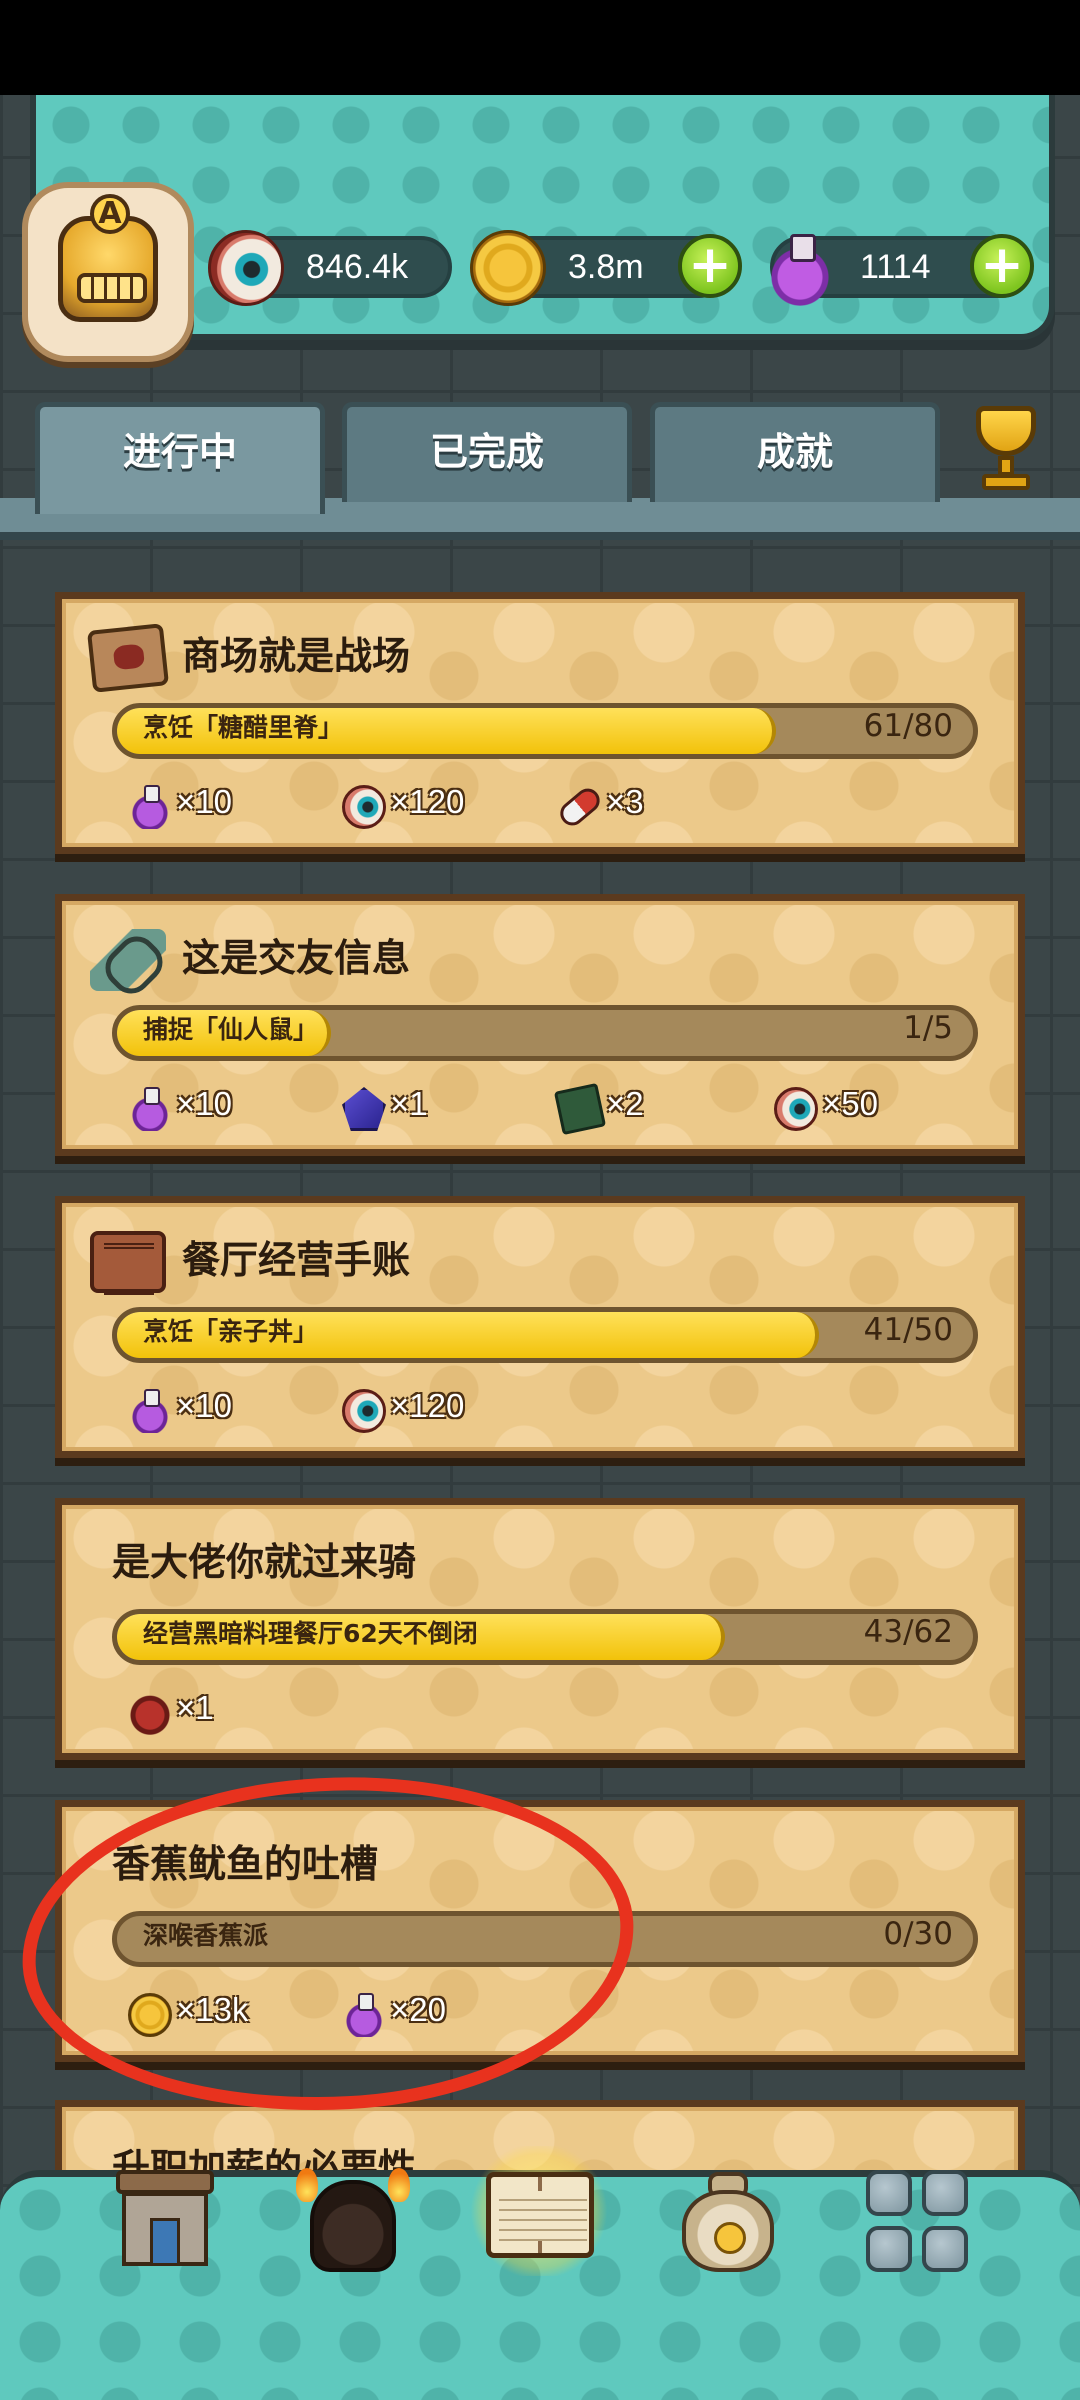 This screenshot has width=1080, height=2400. Describe the element at coordinates (212, 2009) in the screenshot. I see `reward-amount: ×13k` at that location.